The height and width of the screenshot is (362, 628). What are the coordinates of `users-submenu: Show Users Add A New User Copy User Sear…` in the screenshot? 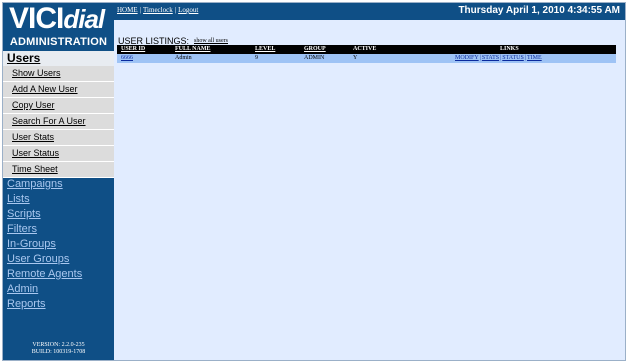 It's located at (58, 122).